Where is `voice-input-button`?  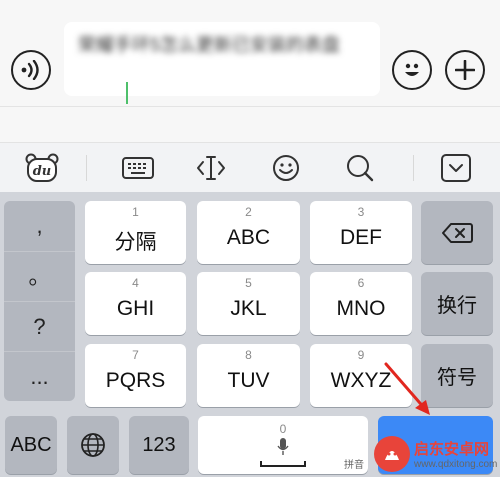
voice-input-button is located at coordinates (31, 70).